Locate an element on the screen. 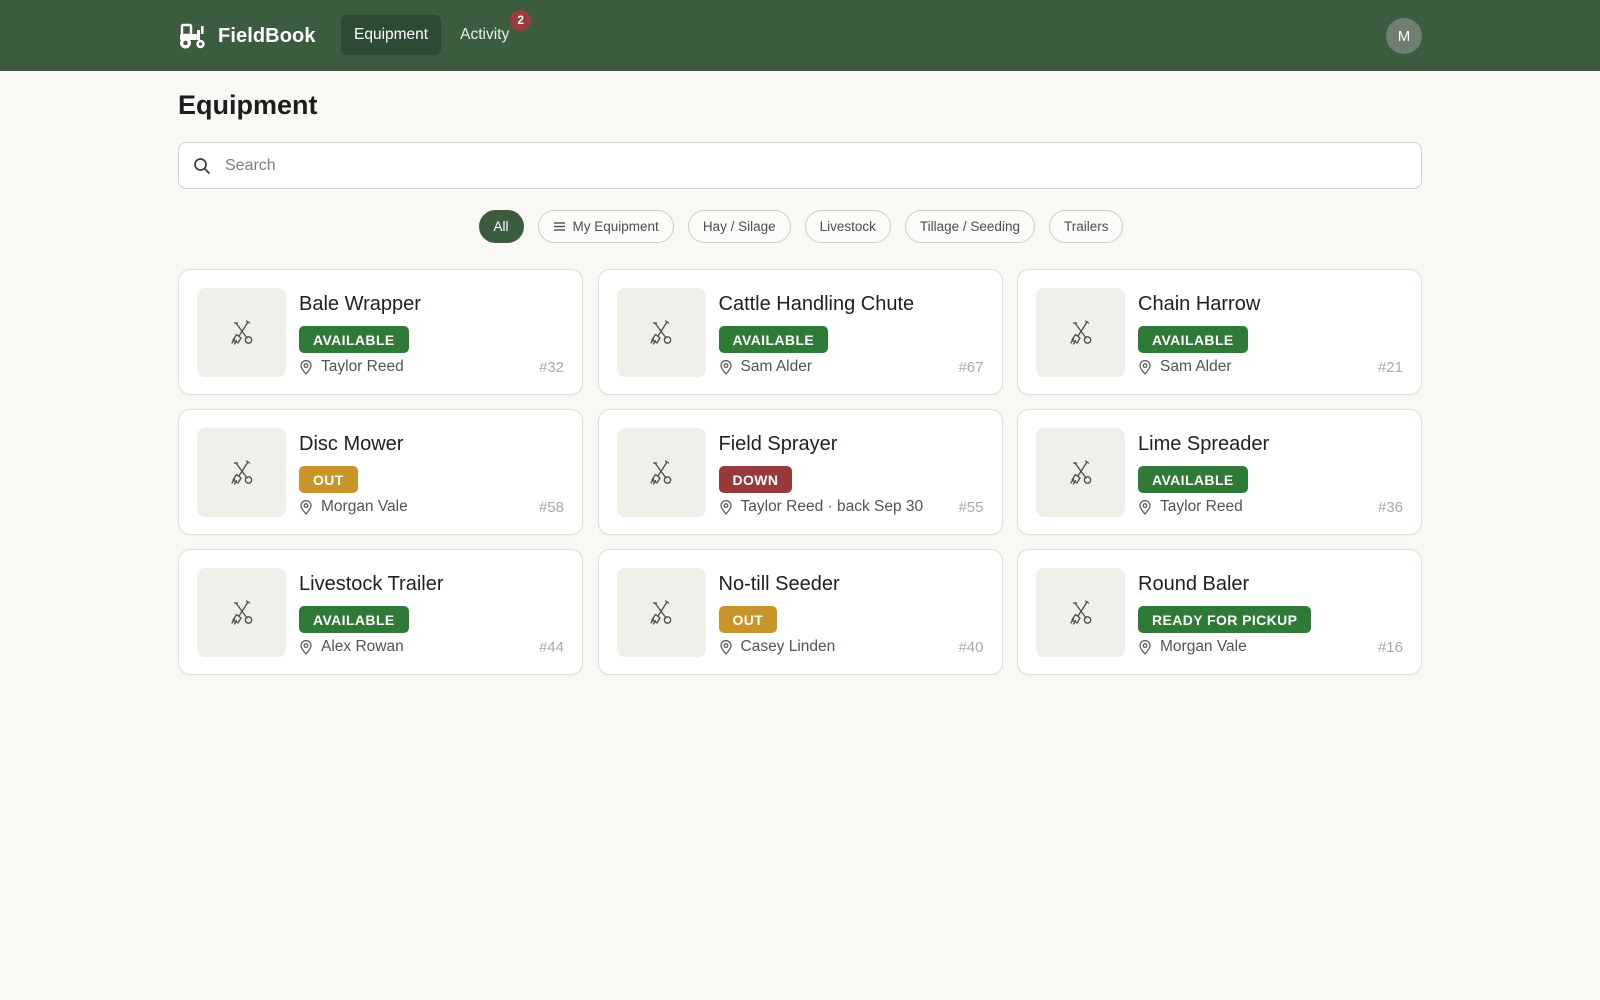 This screenshot has height=1000, width=1600. tractor-icon is located at coordinates (192, 36).